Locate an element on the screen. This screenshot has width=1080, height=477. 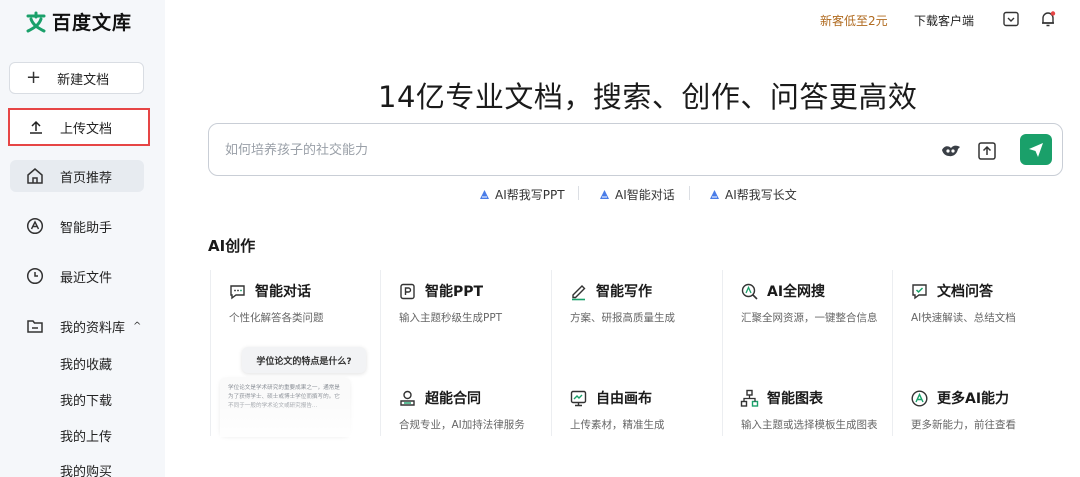
search-box is located at coordinates (635, 149).